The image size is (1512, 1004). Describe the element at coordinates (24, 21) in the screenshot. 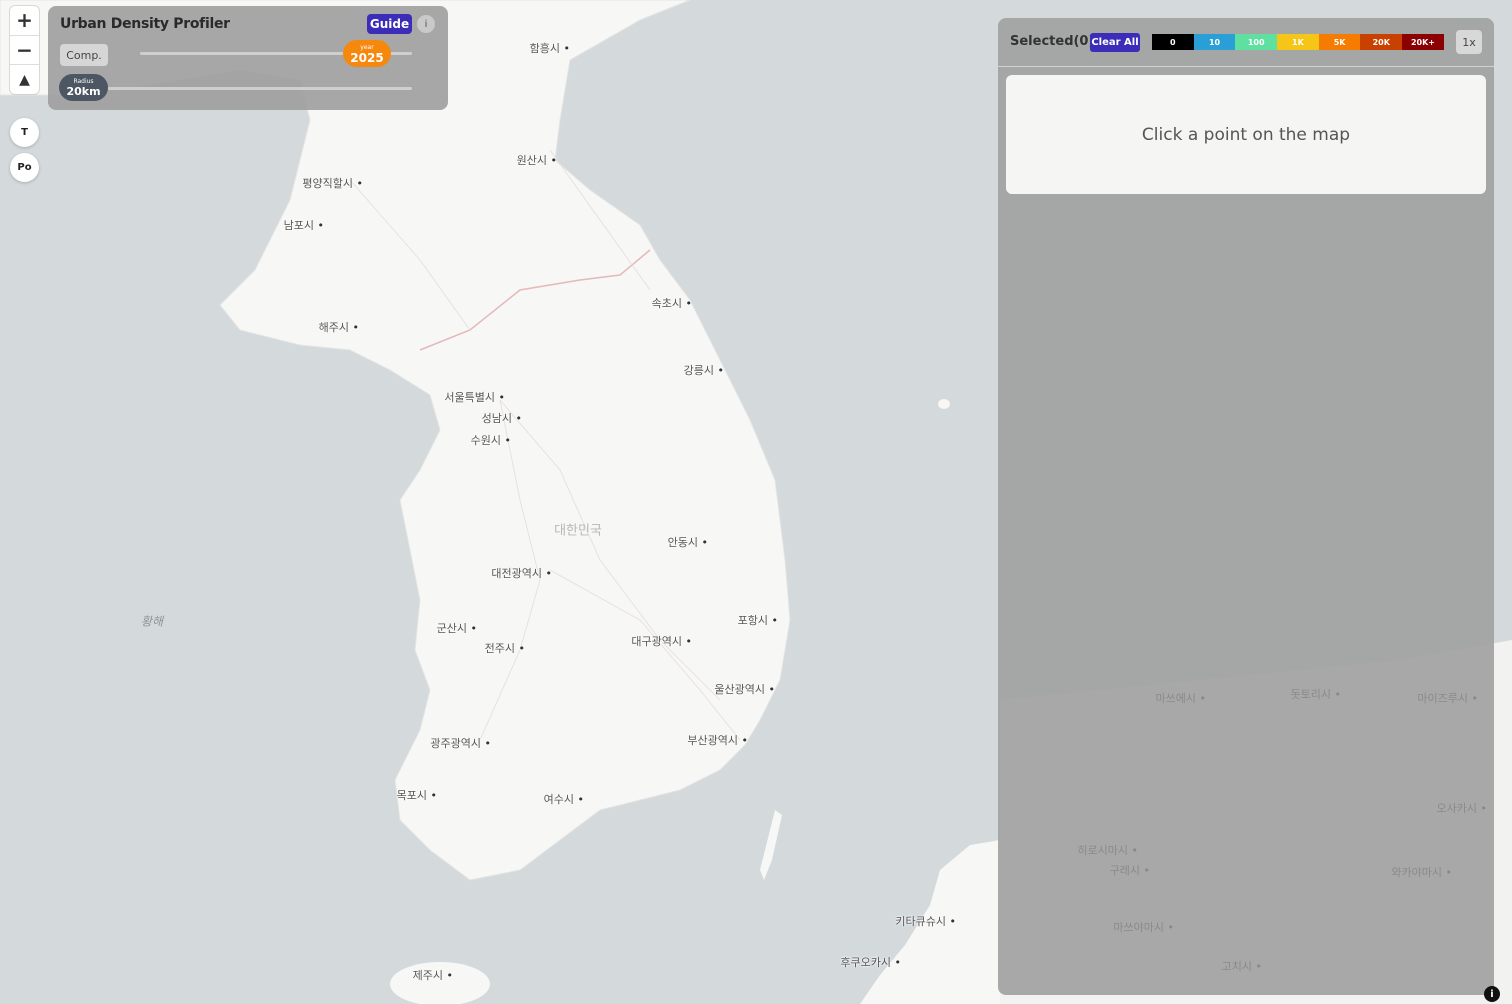

I see `zoom-in-button: +` at that location.